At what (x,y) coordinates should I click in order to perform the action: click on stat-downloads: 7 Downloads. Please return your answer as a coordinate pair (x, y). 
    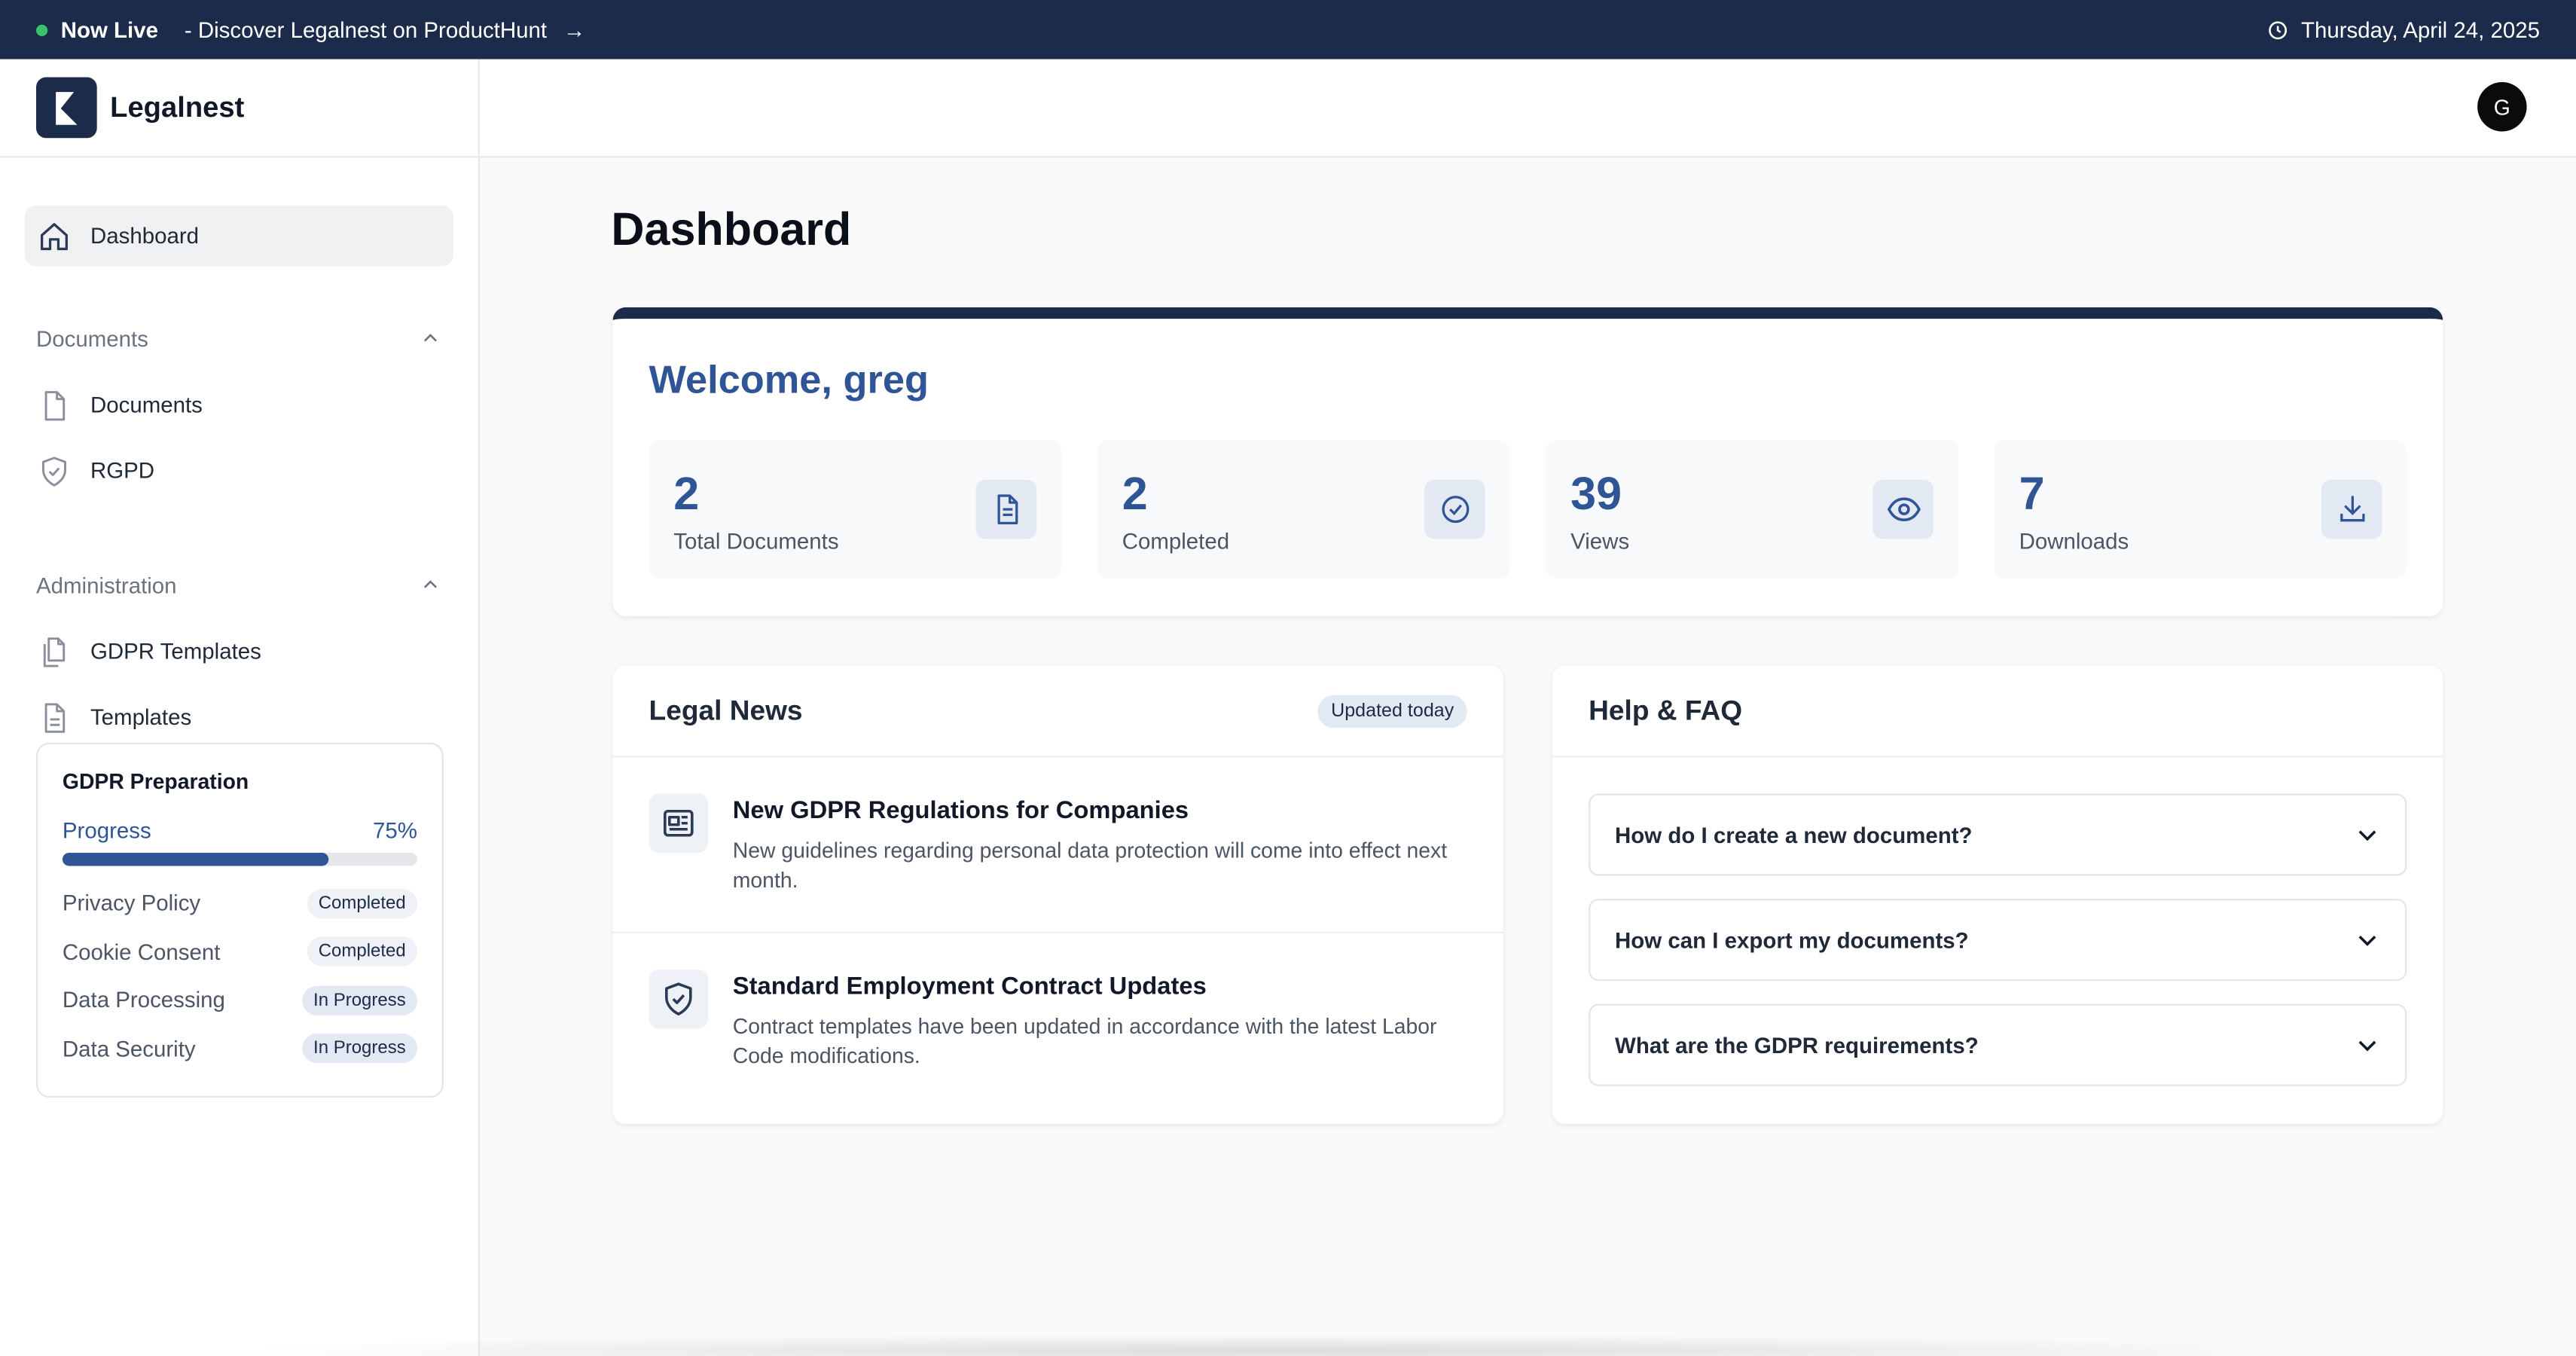
    Looking at the image, I should click on (2201, 510).